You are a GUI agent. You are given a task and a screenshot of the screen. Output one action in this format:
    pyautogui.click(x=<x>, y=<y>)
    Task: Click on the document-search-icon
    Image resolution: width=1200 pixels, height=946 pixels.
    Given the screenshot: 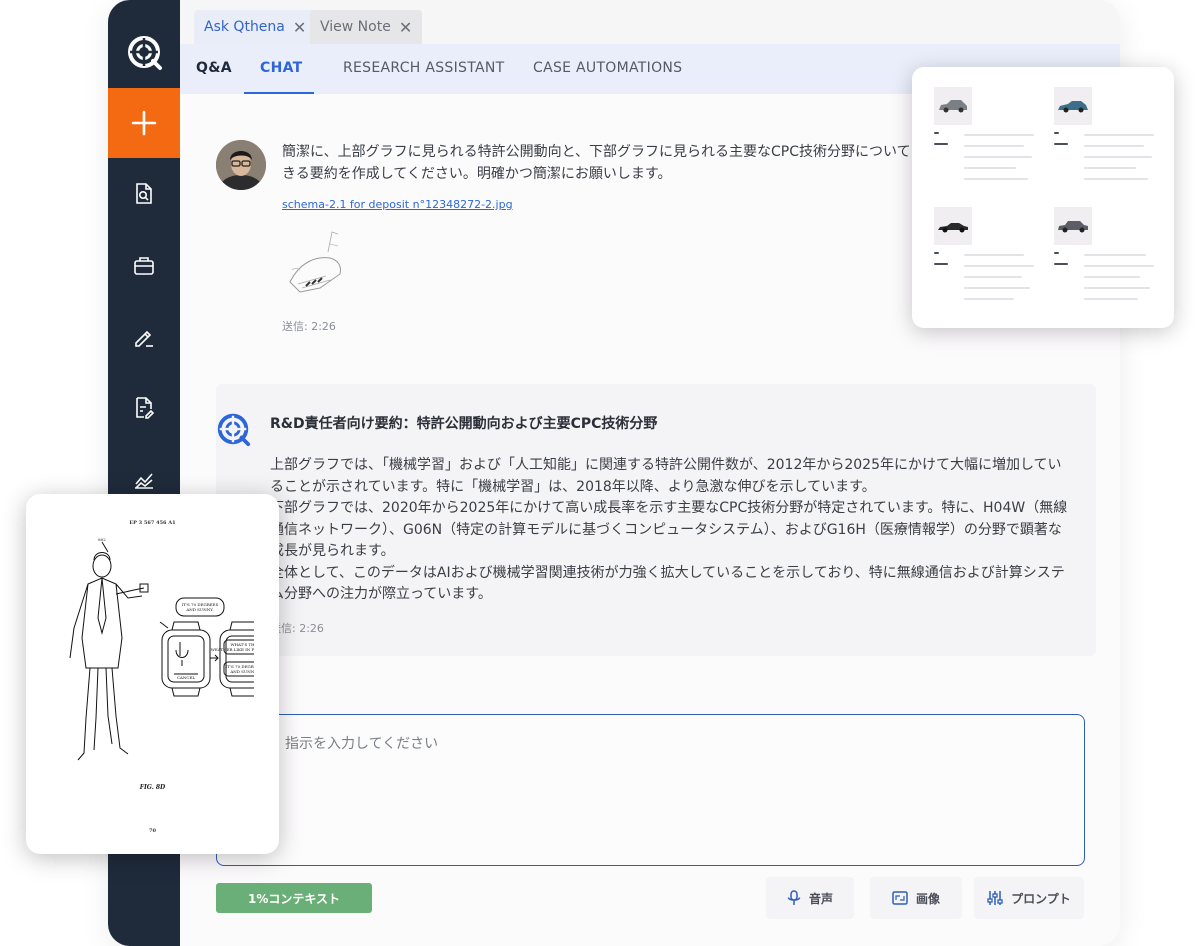 What is the action you would take?
    pyautogui.click(x=144, y=194)
    